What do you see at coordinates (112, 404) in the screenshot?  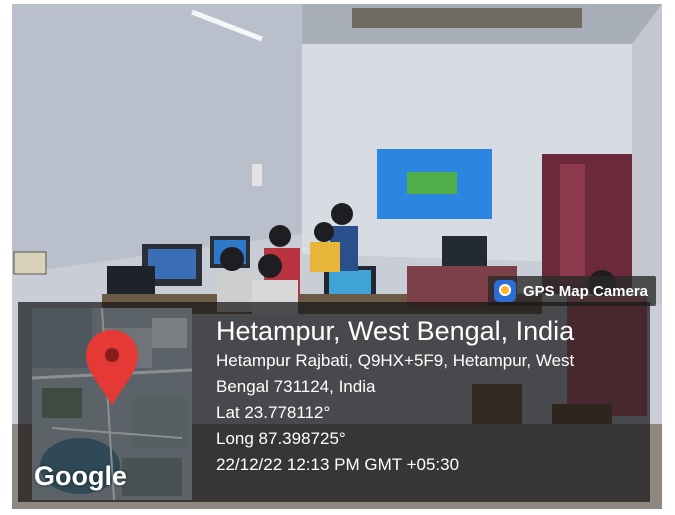 I see `satellite-map-thumbnail: Google` at bounding box center [112, 404].